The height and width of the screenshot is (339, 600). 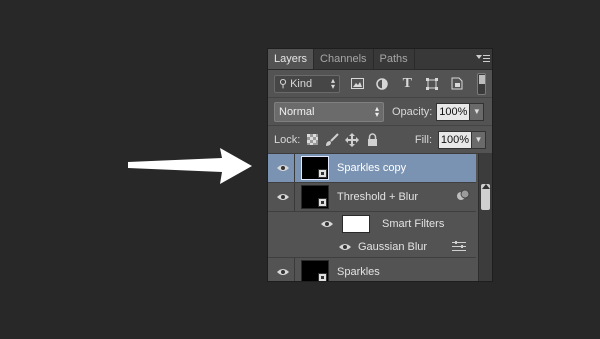 I want to click on fill-input: 100%, so click(x=455, y=139).